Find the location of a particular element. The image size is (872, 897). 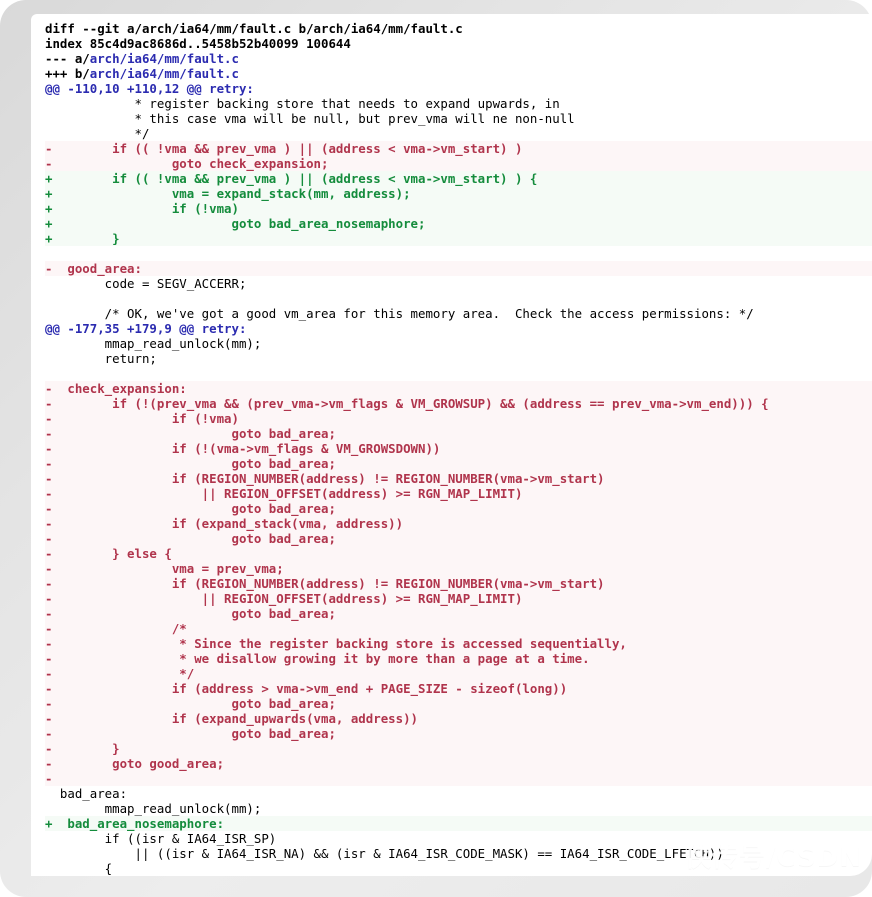

diff-line-add: + bad_area_nosemaphore: is located at coordinates (458, 823).